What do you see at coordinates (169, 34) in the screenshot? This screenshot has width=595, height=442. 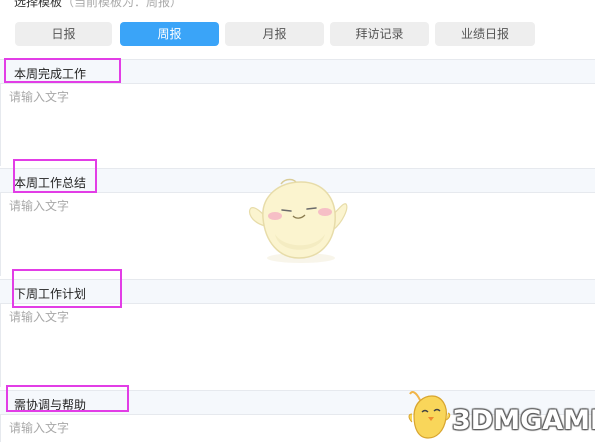 I see `tab-weekly: 周报` at bounding box center [169, 34].